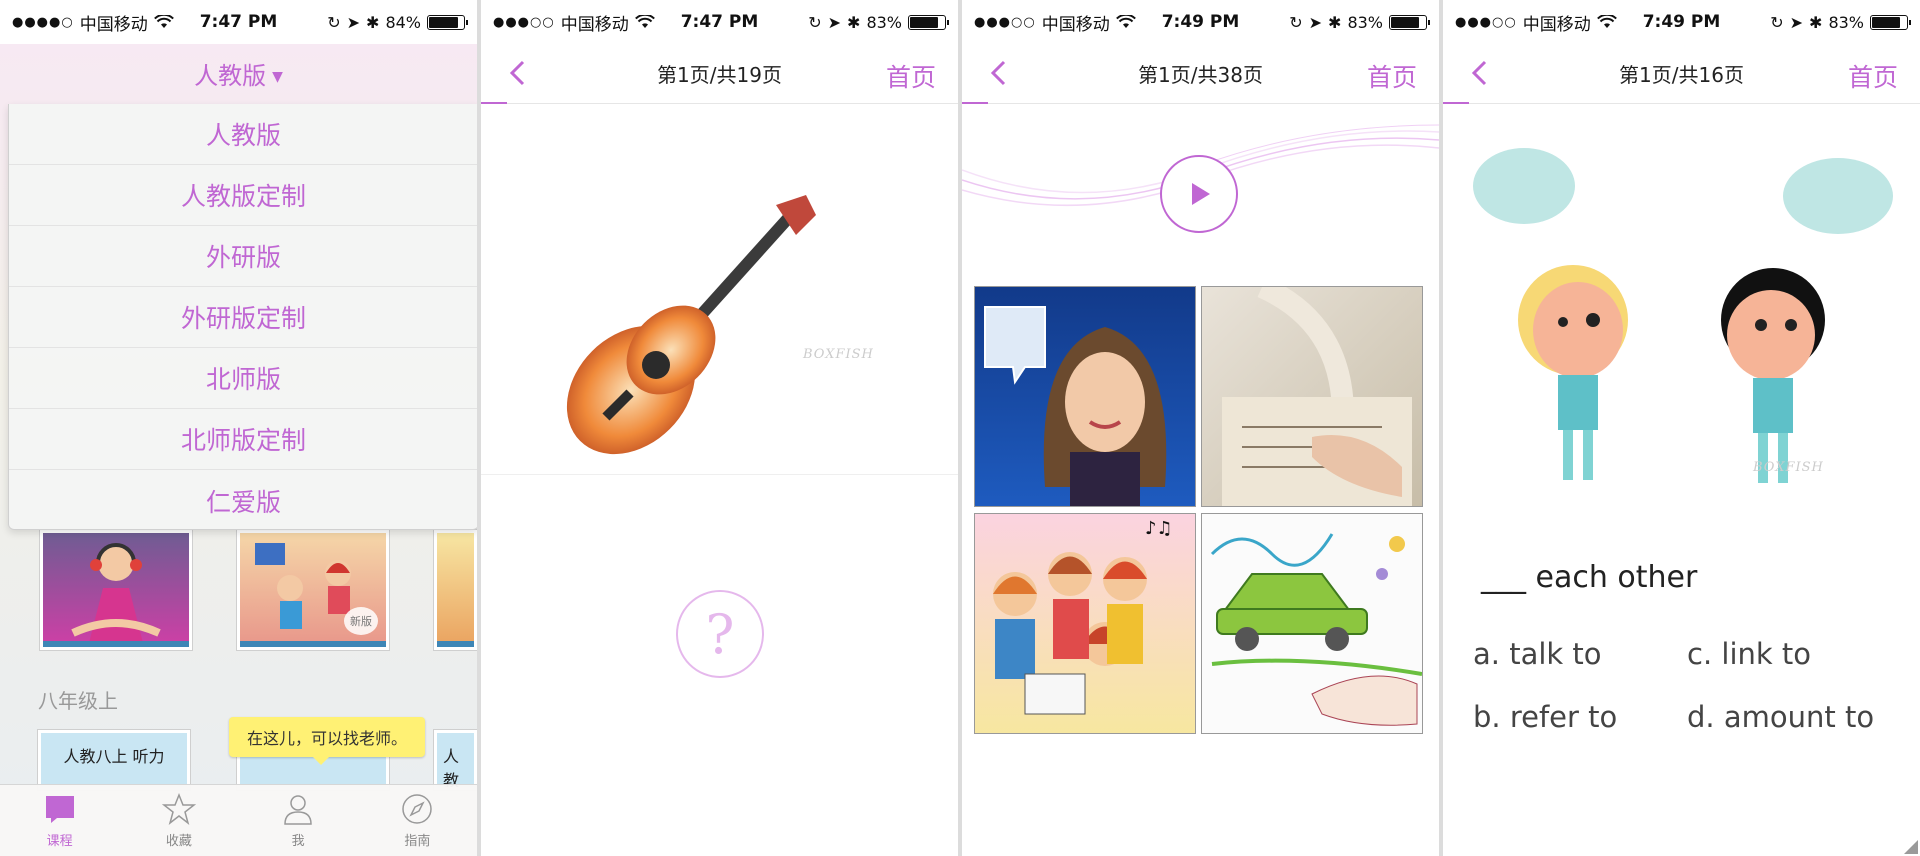 The image size is (1920, 856). I want to click on person-icon, so click(298, 810).